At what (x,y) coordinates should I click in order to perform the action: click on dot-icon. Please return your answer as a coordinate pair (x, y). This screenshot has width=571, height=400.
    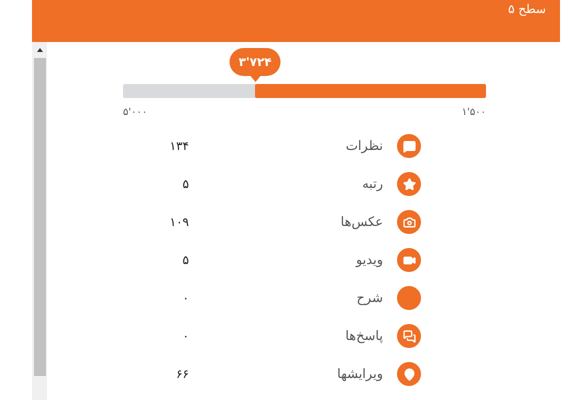
    Looking at the image, I should click on (409, 298).